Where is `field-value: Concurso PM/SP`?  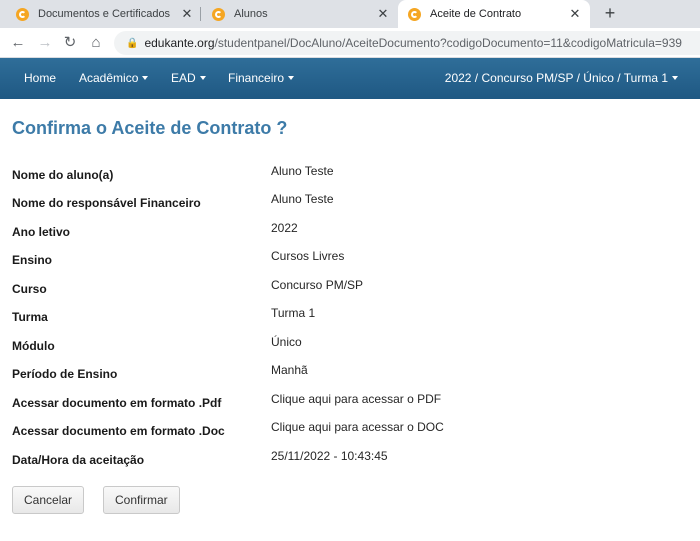 field-value: Concurso PM/SP is located at coordinates (317, 285).